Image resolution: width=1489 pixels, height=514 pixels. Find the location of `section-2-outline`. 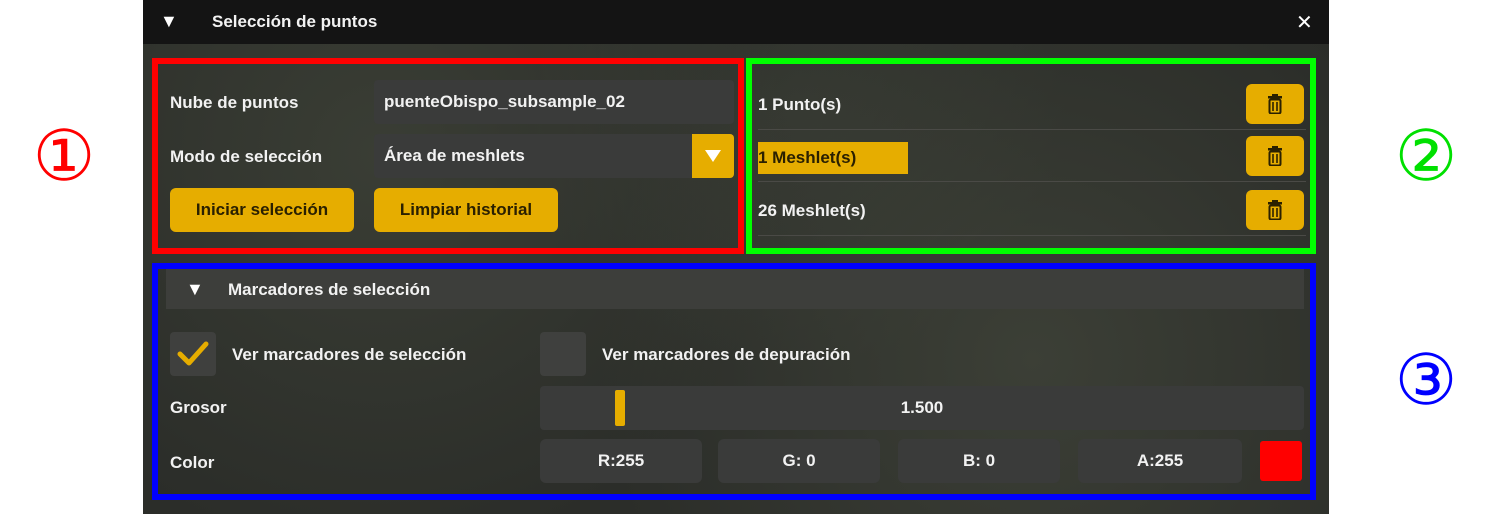

section-2-outline is located at coordinates (1031, 156).